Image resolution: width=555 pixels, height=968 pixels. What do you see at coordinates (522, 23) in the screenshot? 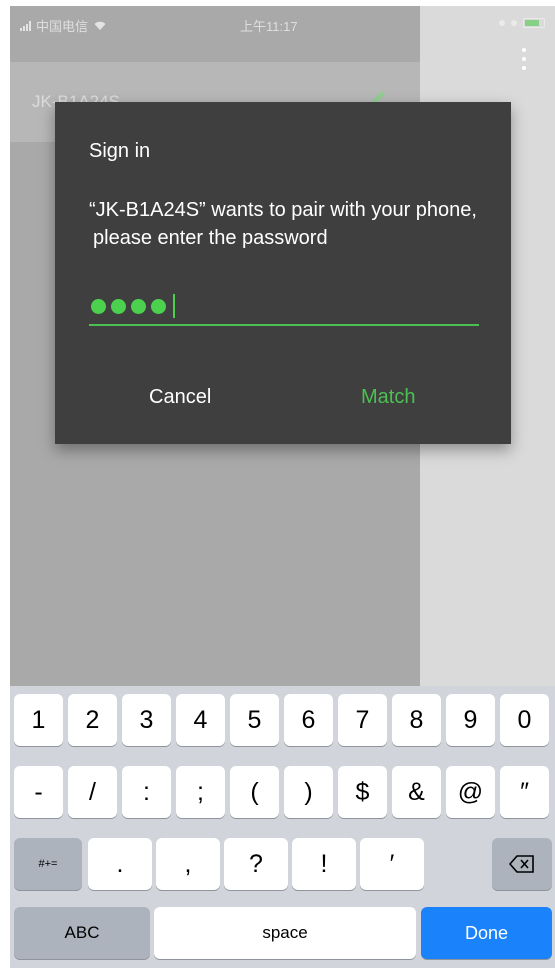
I see `status-right` at bounding box center [522, 23].